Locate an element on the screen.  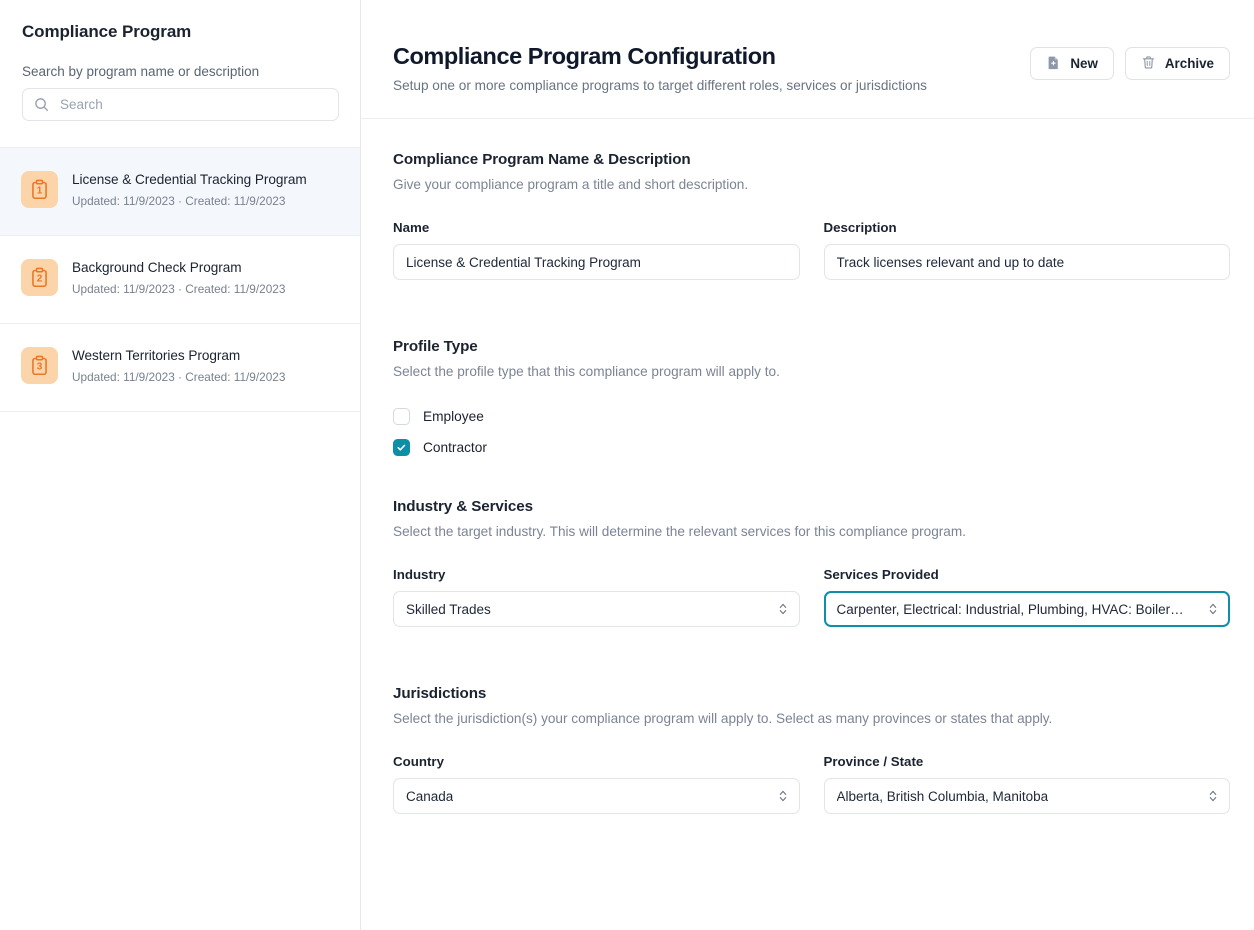
section-title-jurisdictions: Jurisdictions is located at coordinates (440, 693).